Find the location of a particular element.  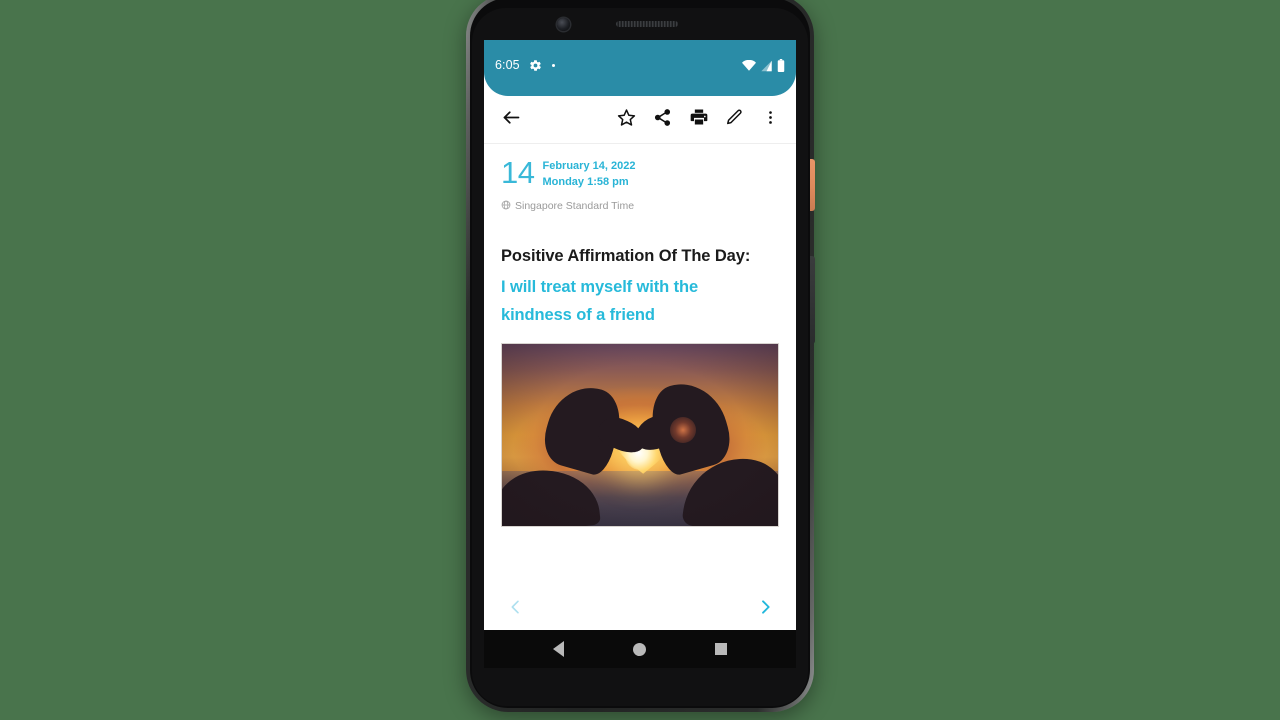

power-button is located at coordinates (812, 185).